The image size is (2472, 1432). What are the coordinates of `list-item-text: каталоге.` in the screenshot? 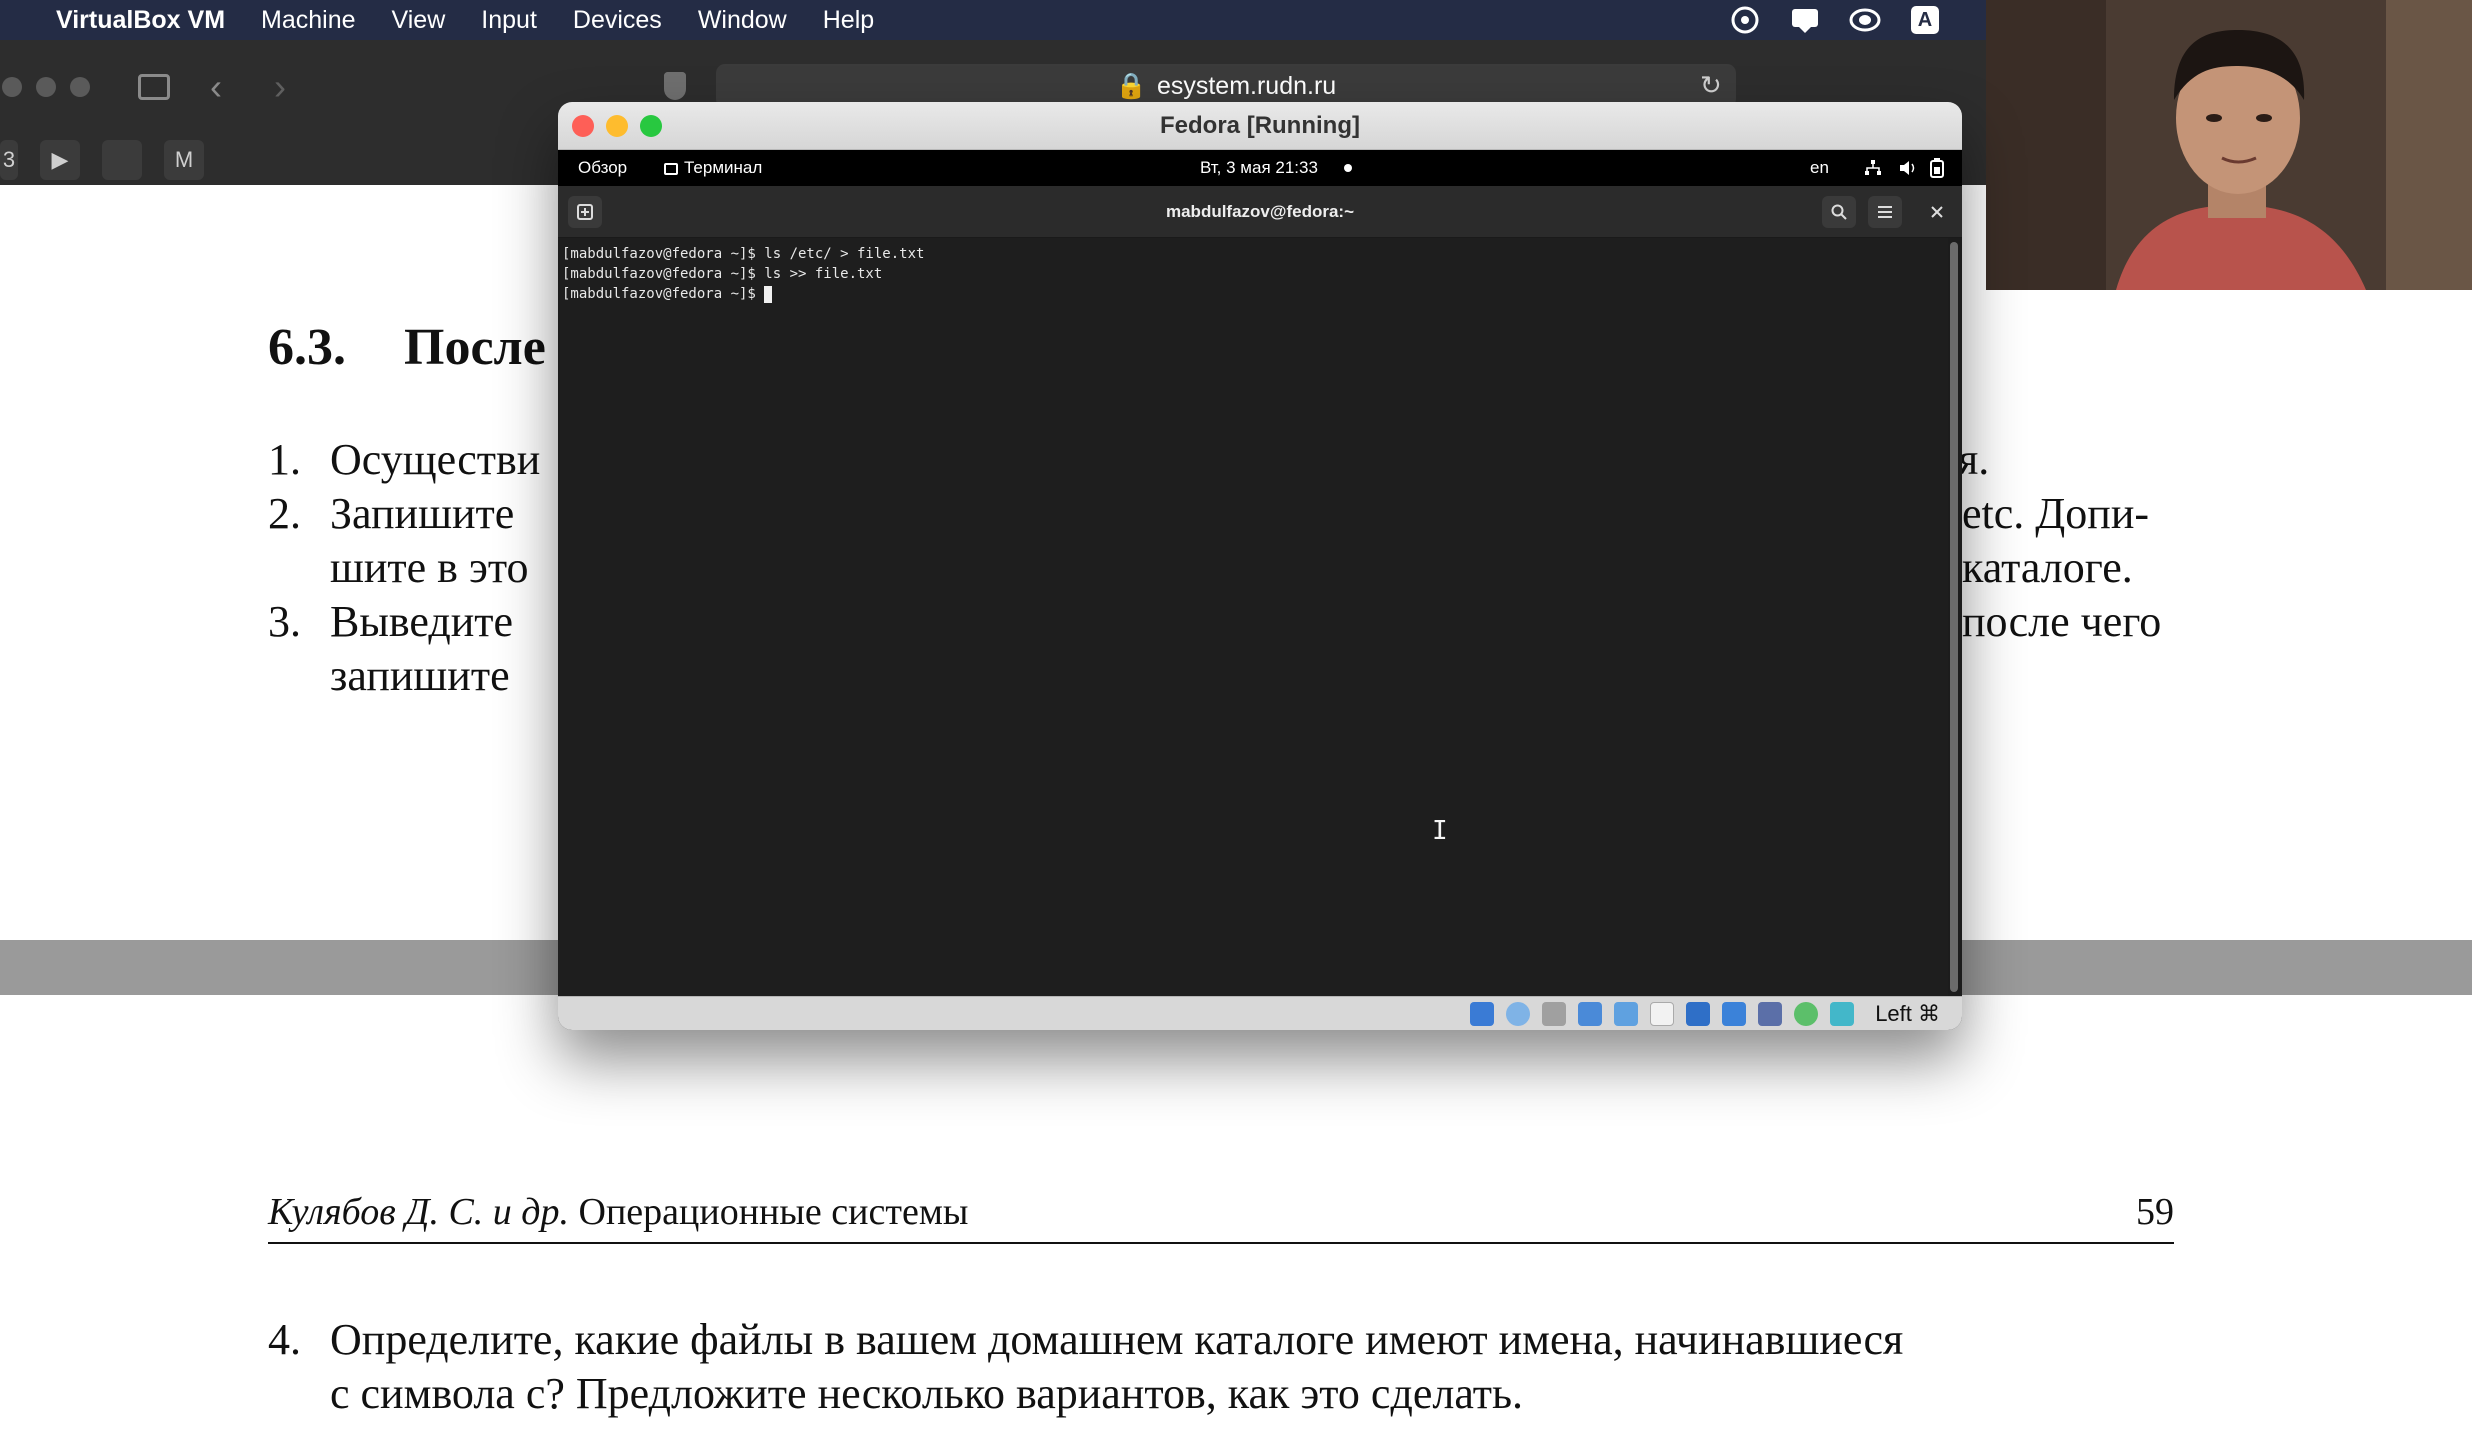 It's located at (2047, 567).